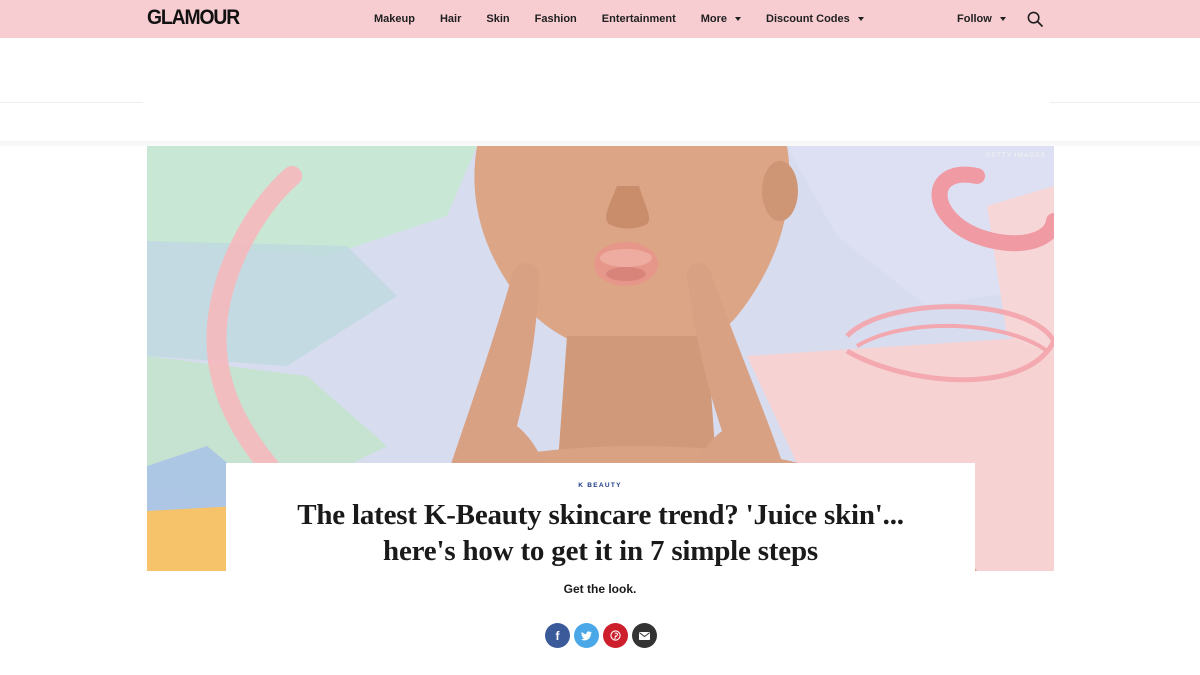 The image size is (1200, 675). What do you see at coordinates (600, 485) in the screenshot?
I see `category-kicker: K BEAUTY` at bounding box center [600, 485].